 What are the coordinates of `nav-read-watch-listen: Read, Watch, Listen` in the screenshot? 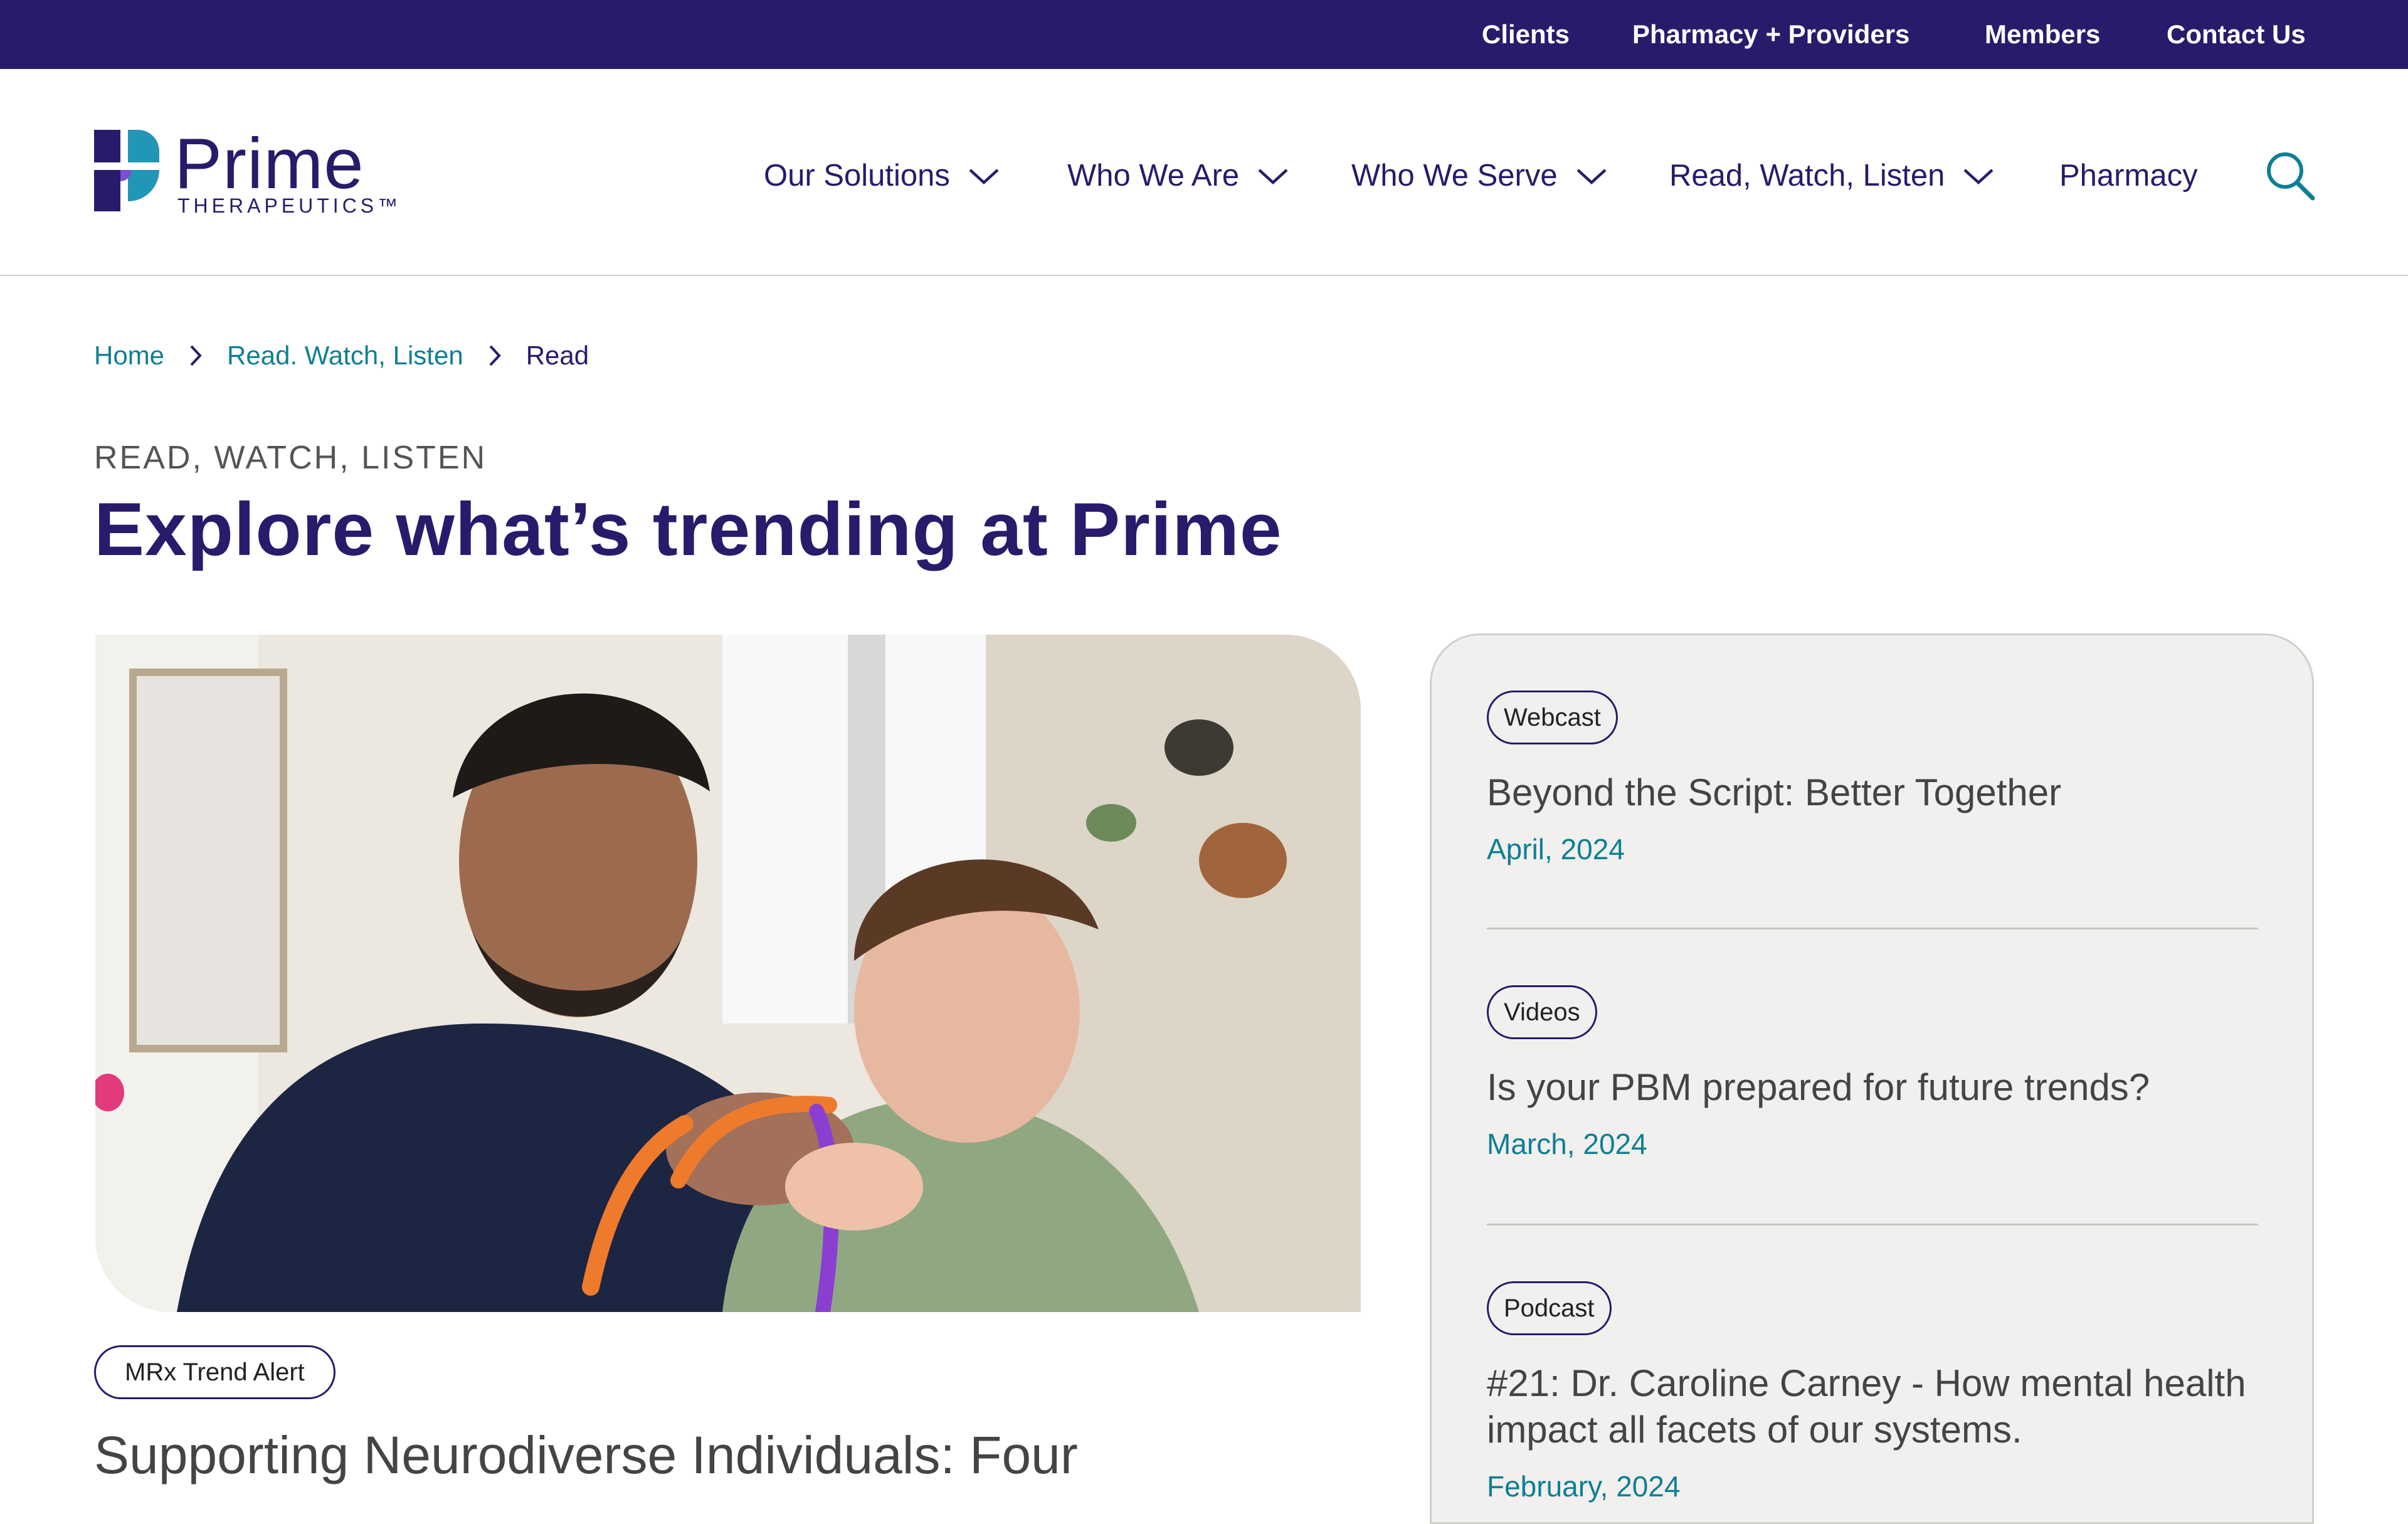 It's located at (1832, 176).